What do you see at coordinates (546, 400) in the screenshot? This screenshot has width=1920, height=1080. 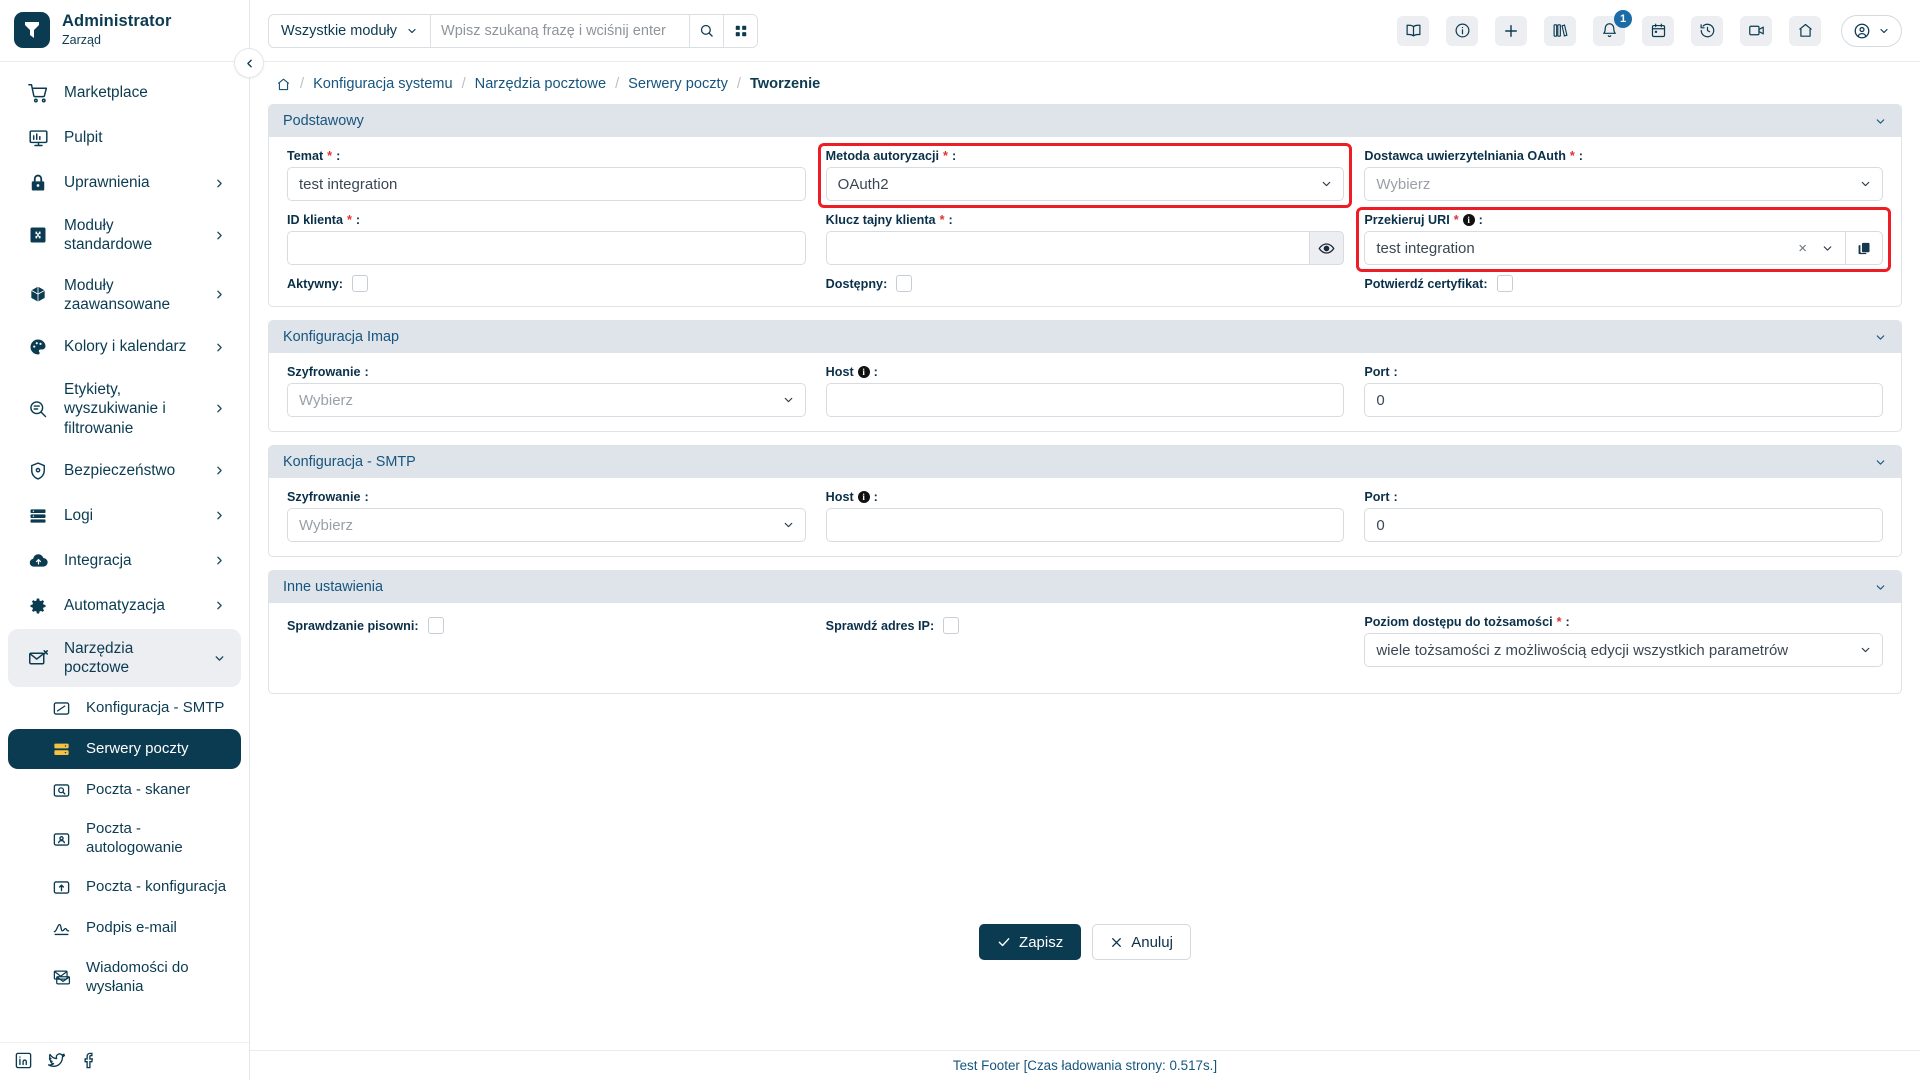 I see `imap-szyfrowanie-select: Wybierz` at bounding box center [546, 400].